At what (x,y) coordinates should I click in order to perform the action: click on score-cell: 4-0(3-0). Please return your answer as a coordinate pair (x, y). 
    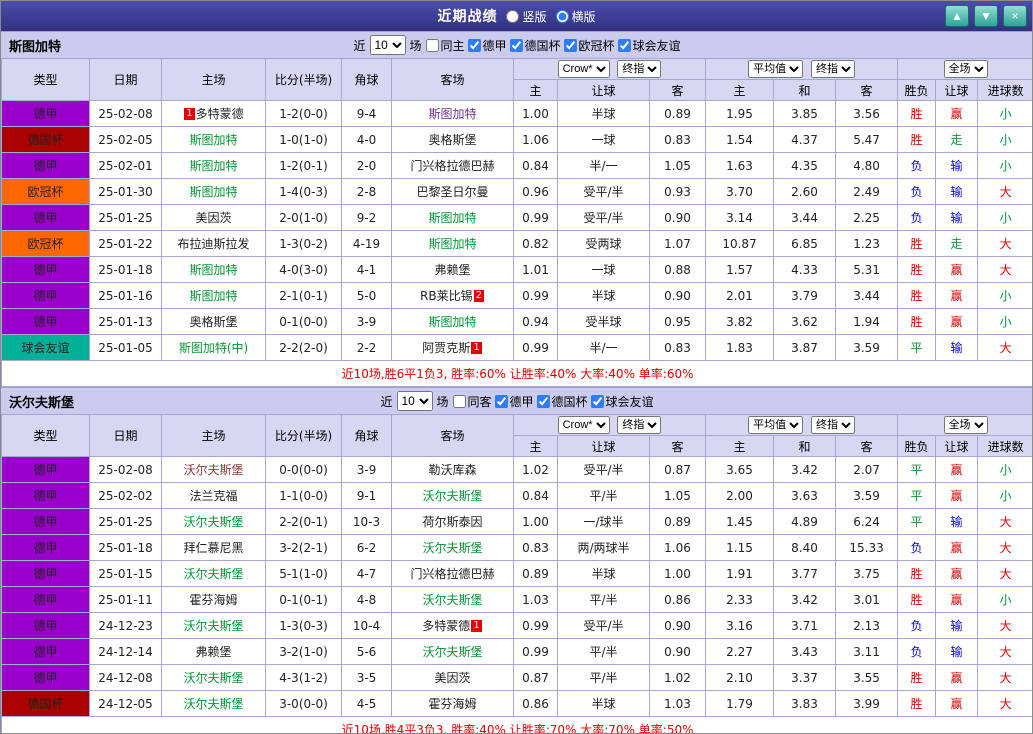
    Looking at the image, I should click on (303, 269).